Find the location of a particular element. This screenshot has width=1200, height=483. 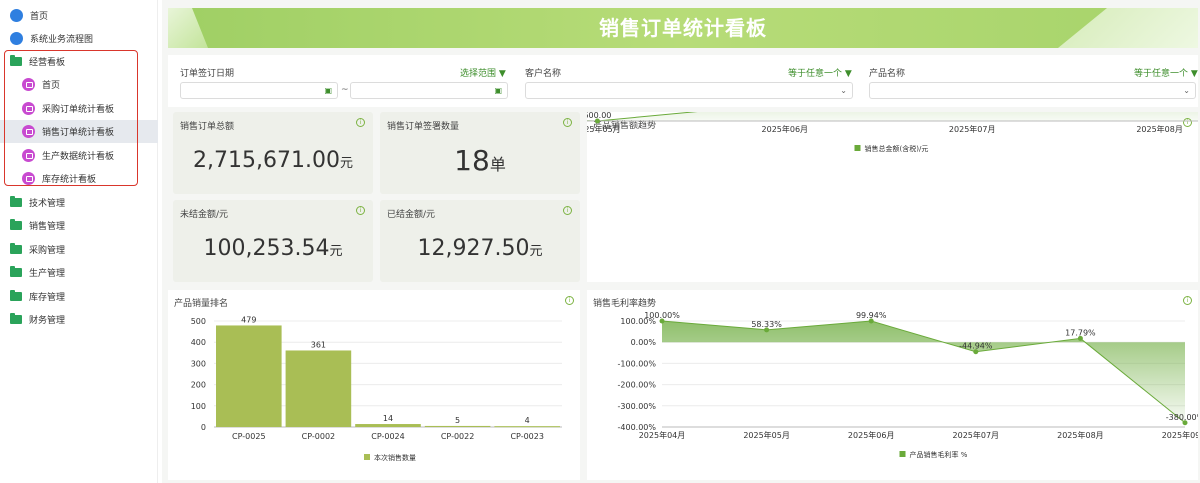

sidebar-item-label: 采购管理 is located at coordinates (47, 251).